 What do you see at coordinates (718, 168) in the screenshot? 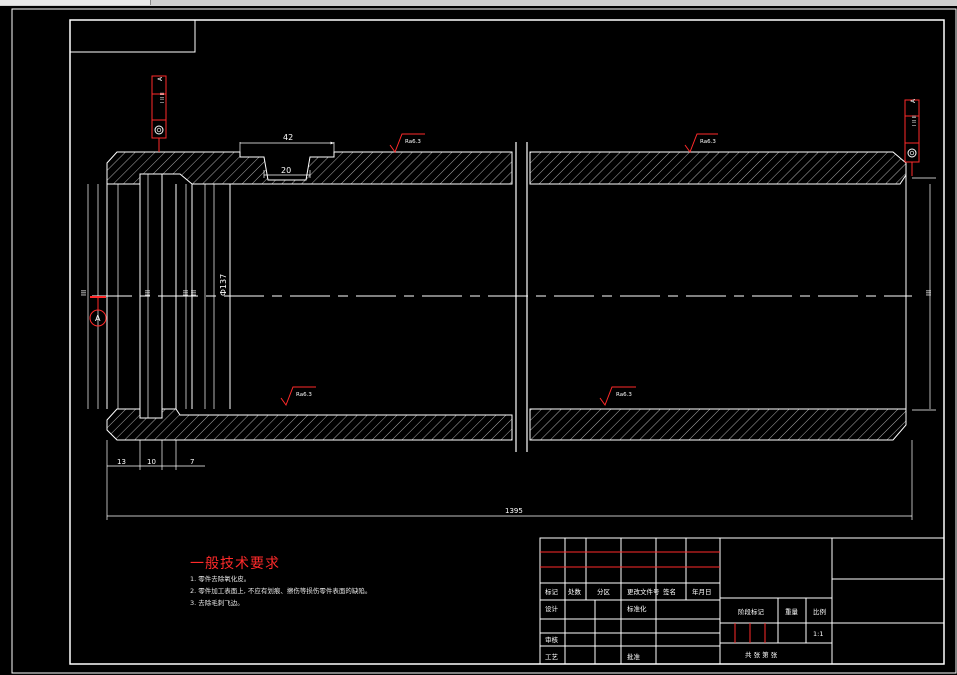
I see `top-wall-right` at bounding box center [718, 168].